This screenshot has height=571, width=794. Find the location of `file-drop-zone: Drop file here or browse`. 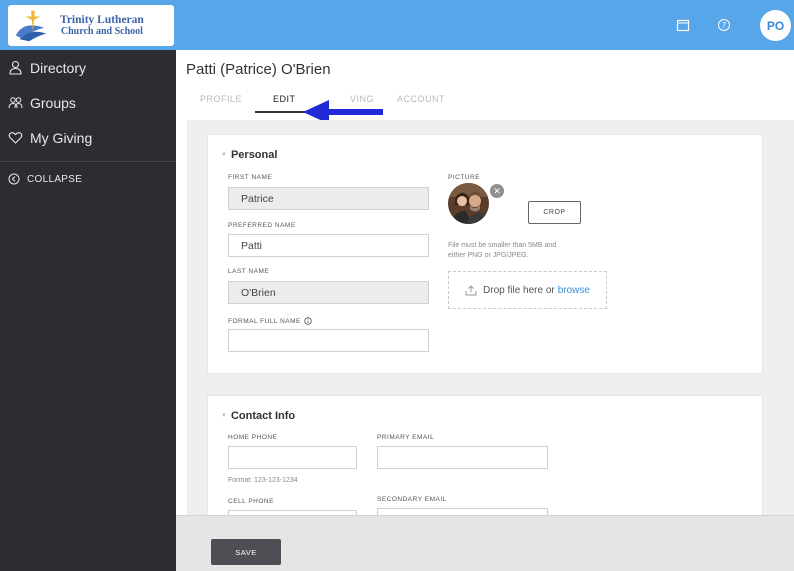

file-drop-zone: Drop file here or browse is located at coordinates (527, 290).